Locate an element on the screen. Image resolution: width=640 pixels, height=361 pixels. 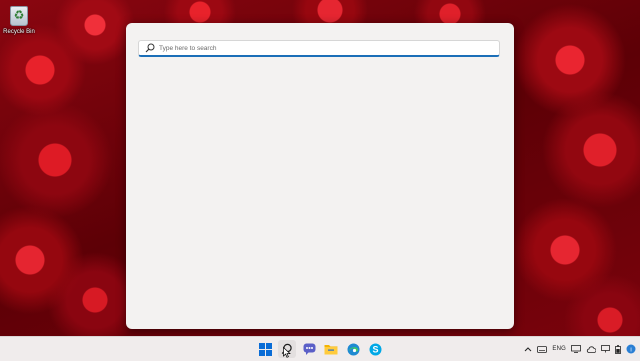
taskbar-start-button is located at coordinates (265, 349).